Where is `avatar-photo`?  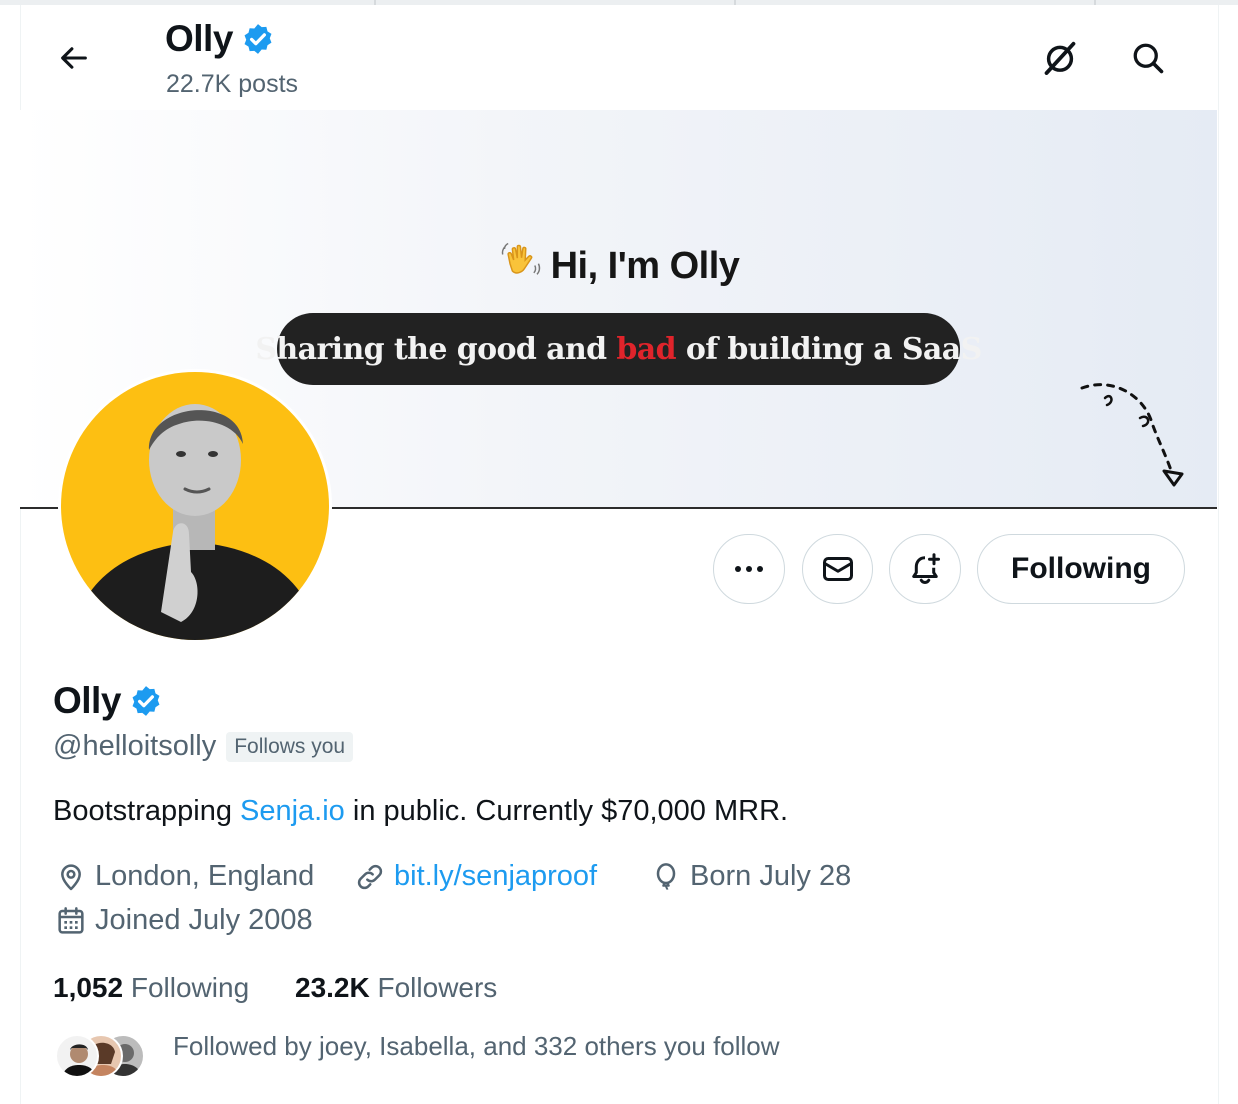 avatar-photo is located at coordinates (195, 506).